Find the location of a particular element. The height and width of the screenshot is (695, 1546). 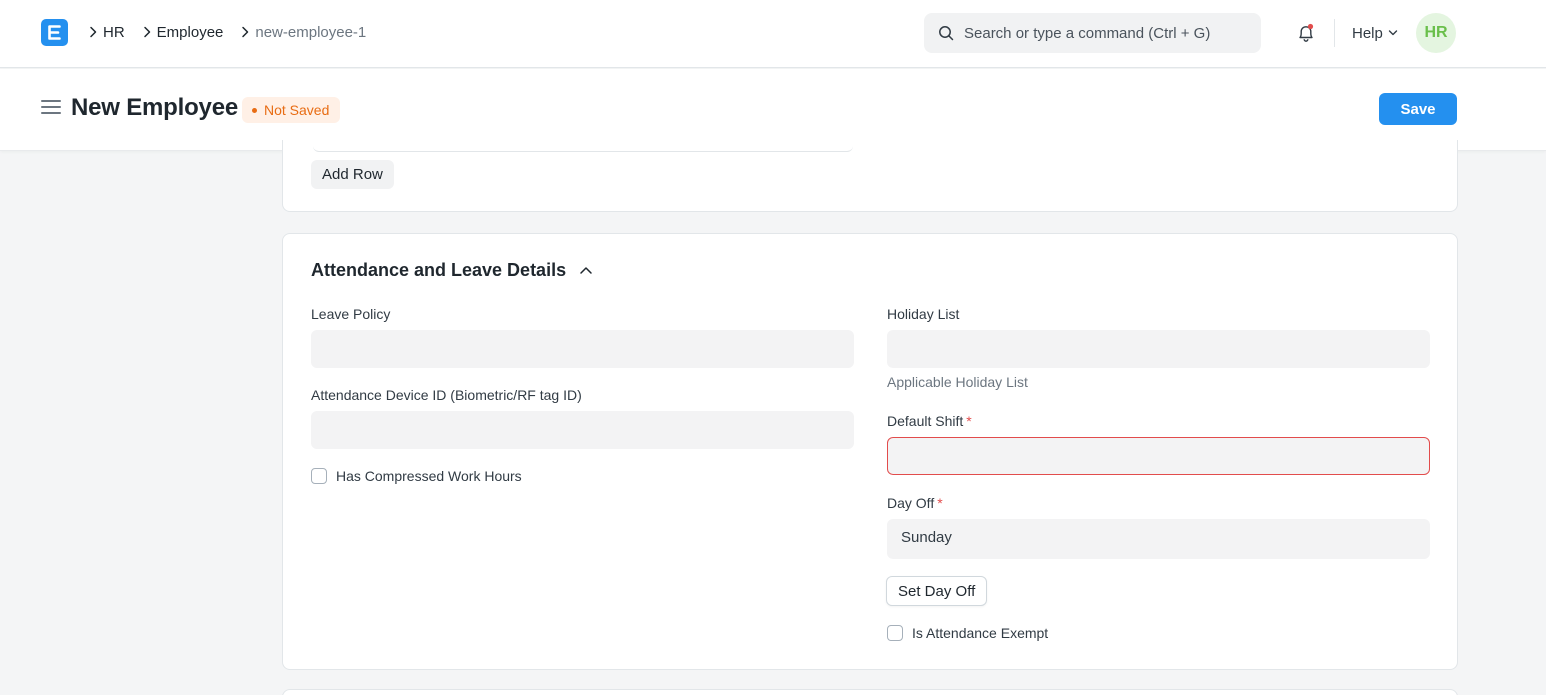

compressed-work-hours-row: Has Compressed Work Hours is located at coordinates (416, 476).